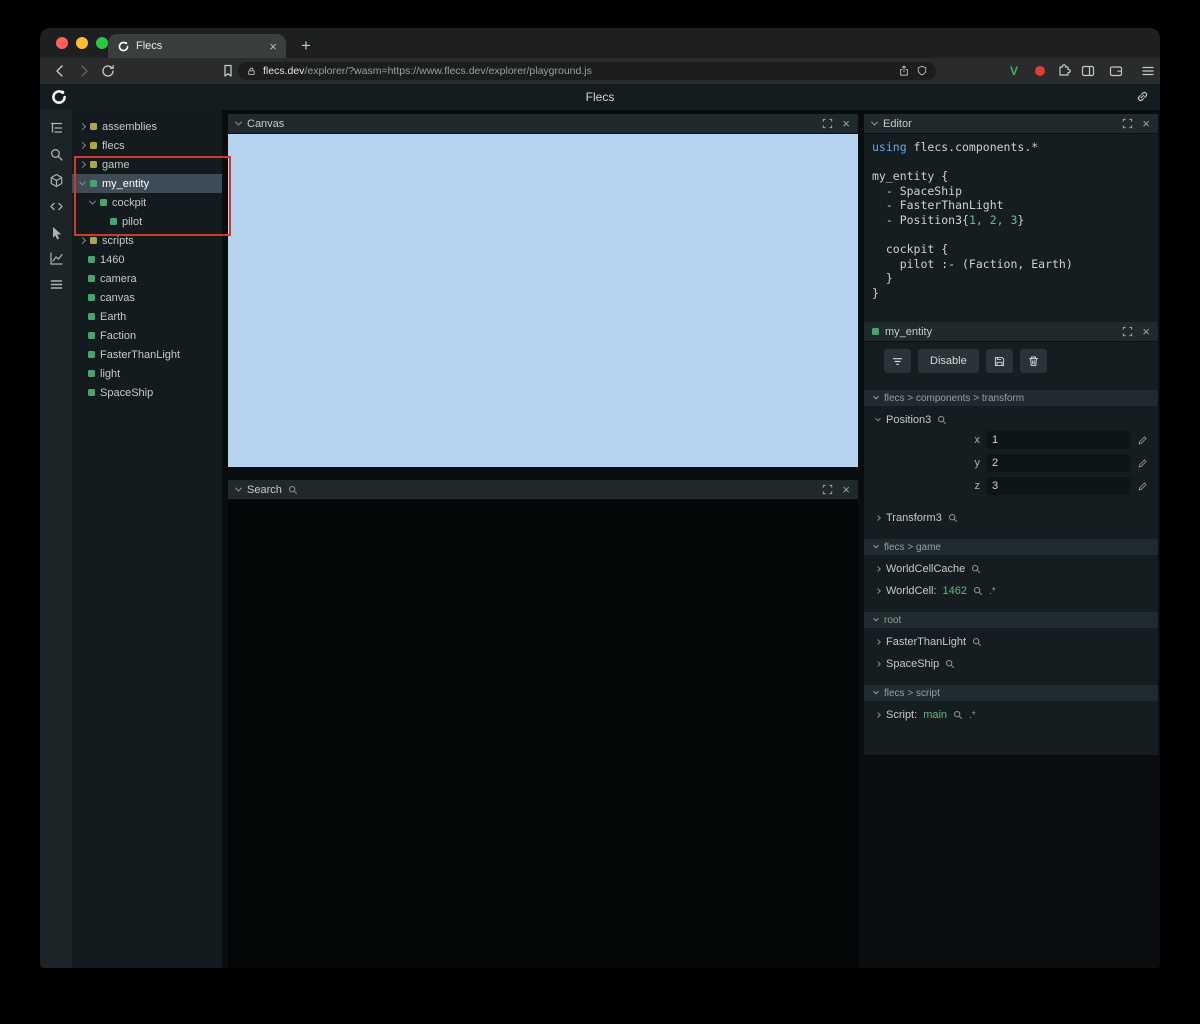  What do you see at coordinates (1058, 486) in the screenshot?
I see `field-z-input: 3` at bounding box center [1058, 486].